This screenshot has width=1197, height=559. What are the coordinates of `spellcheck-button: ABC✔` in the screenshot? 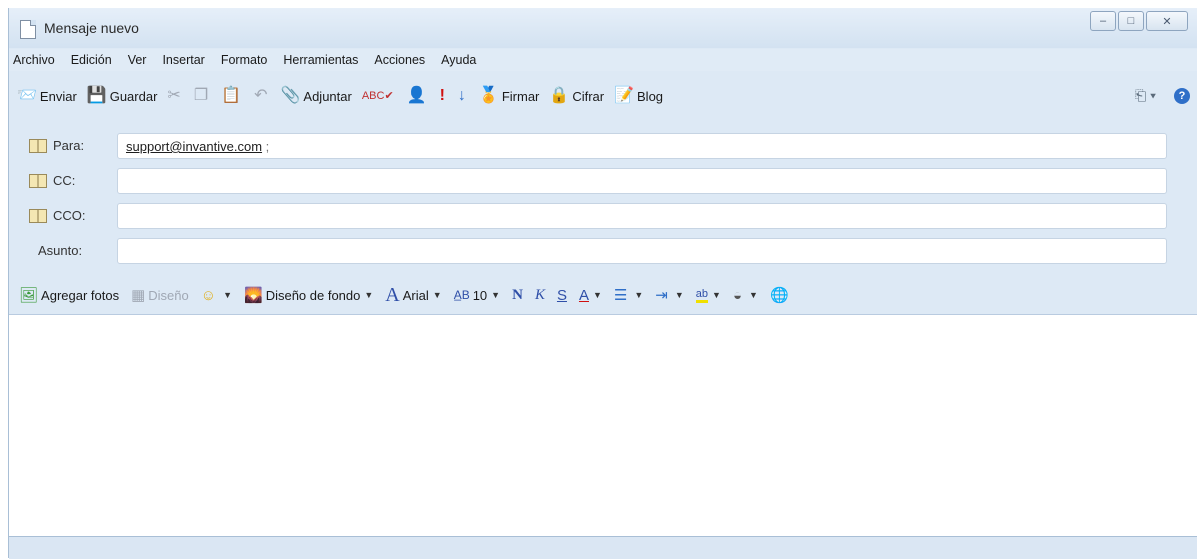 It's located at (379, 96).